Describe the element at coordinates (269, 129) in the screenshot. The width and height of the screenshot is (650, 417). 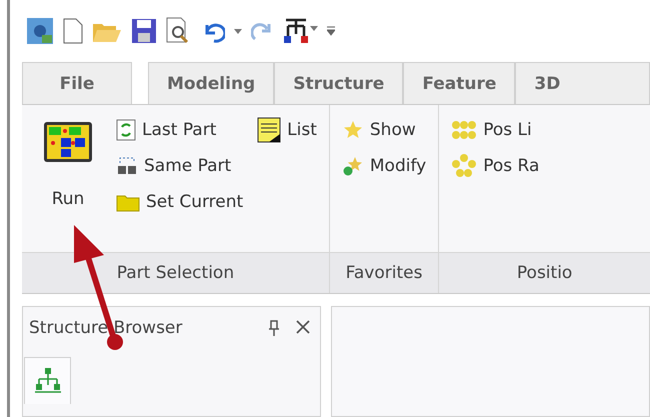
I see `notepad-icon` at that location.